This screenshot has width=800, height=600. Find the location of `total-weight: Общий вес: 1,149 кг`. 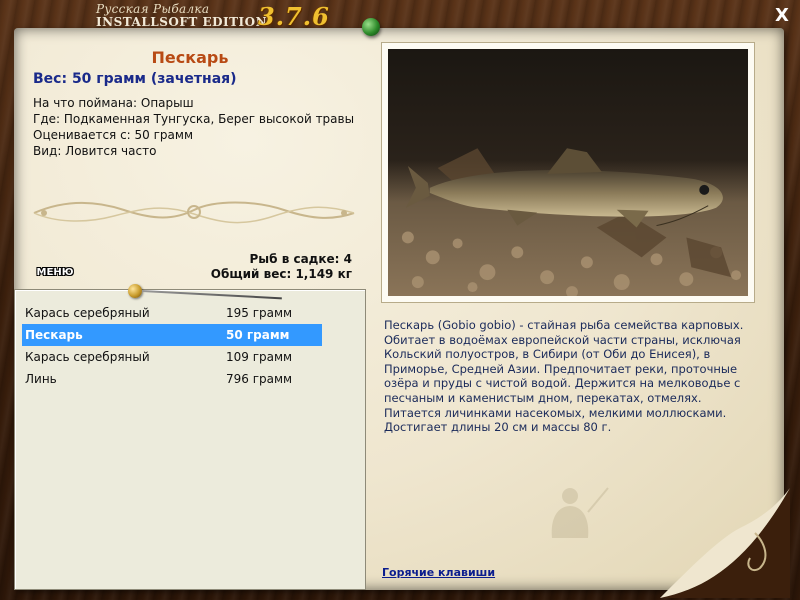

total-weight: Общий вес: 1,149 кг is located at coordinates (281, 274).